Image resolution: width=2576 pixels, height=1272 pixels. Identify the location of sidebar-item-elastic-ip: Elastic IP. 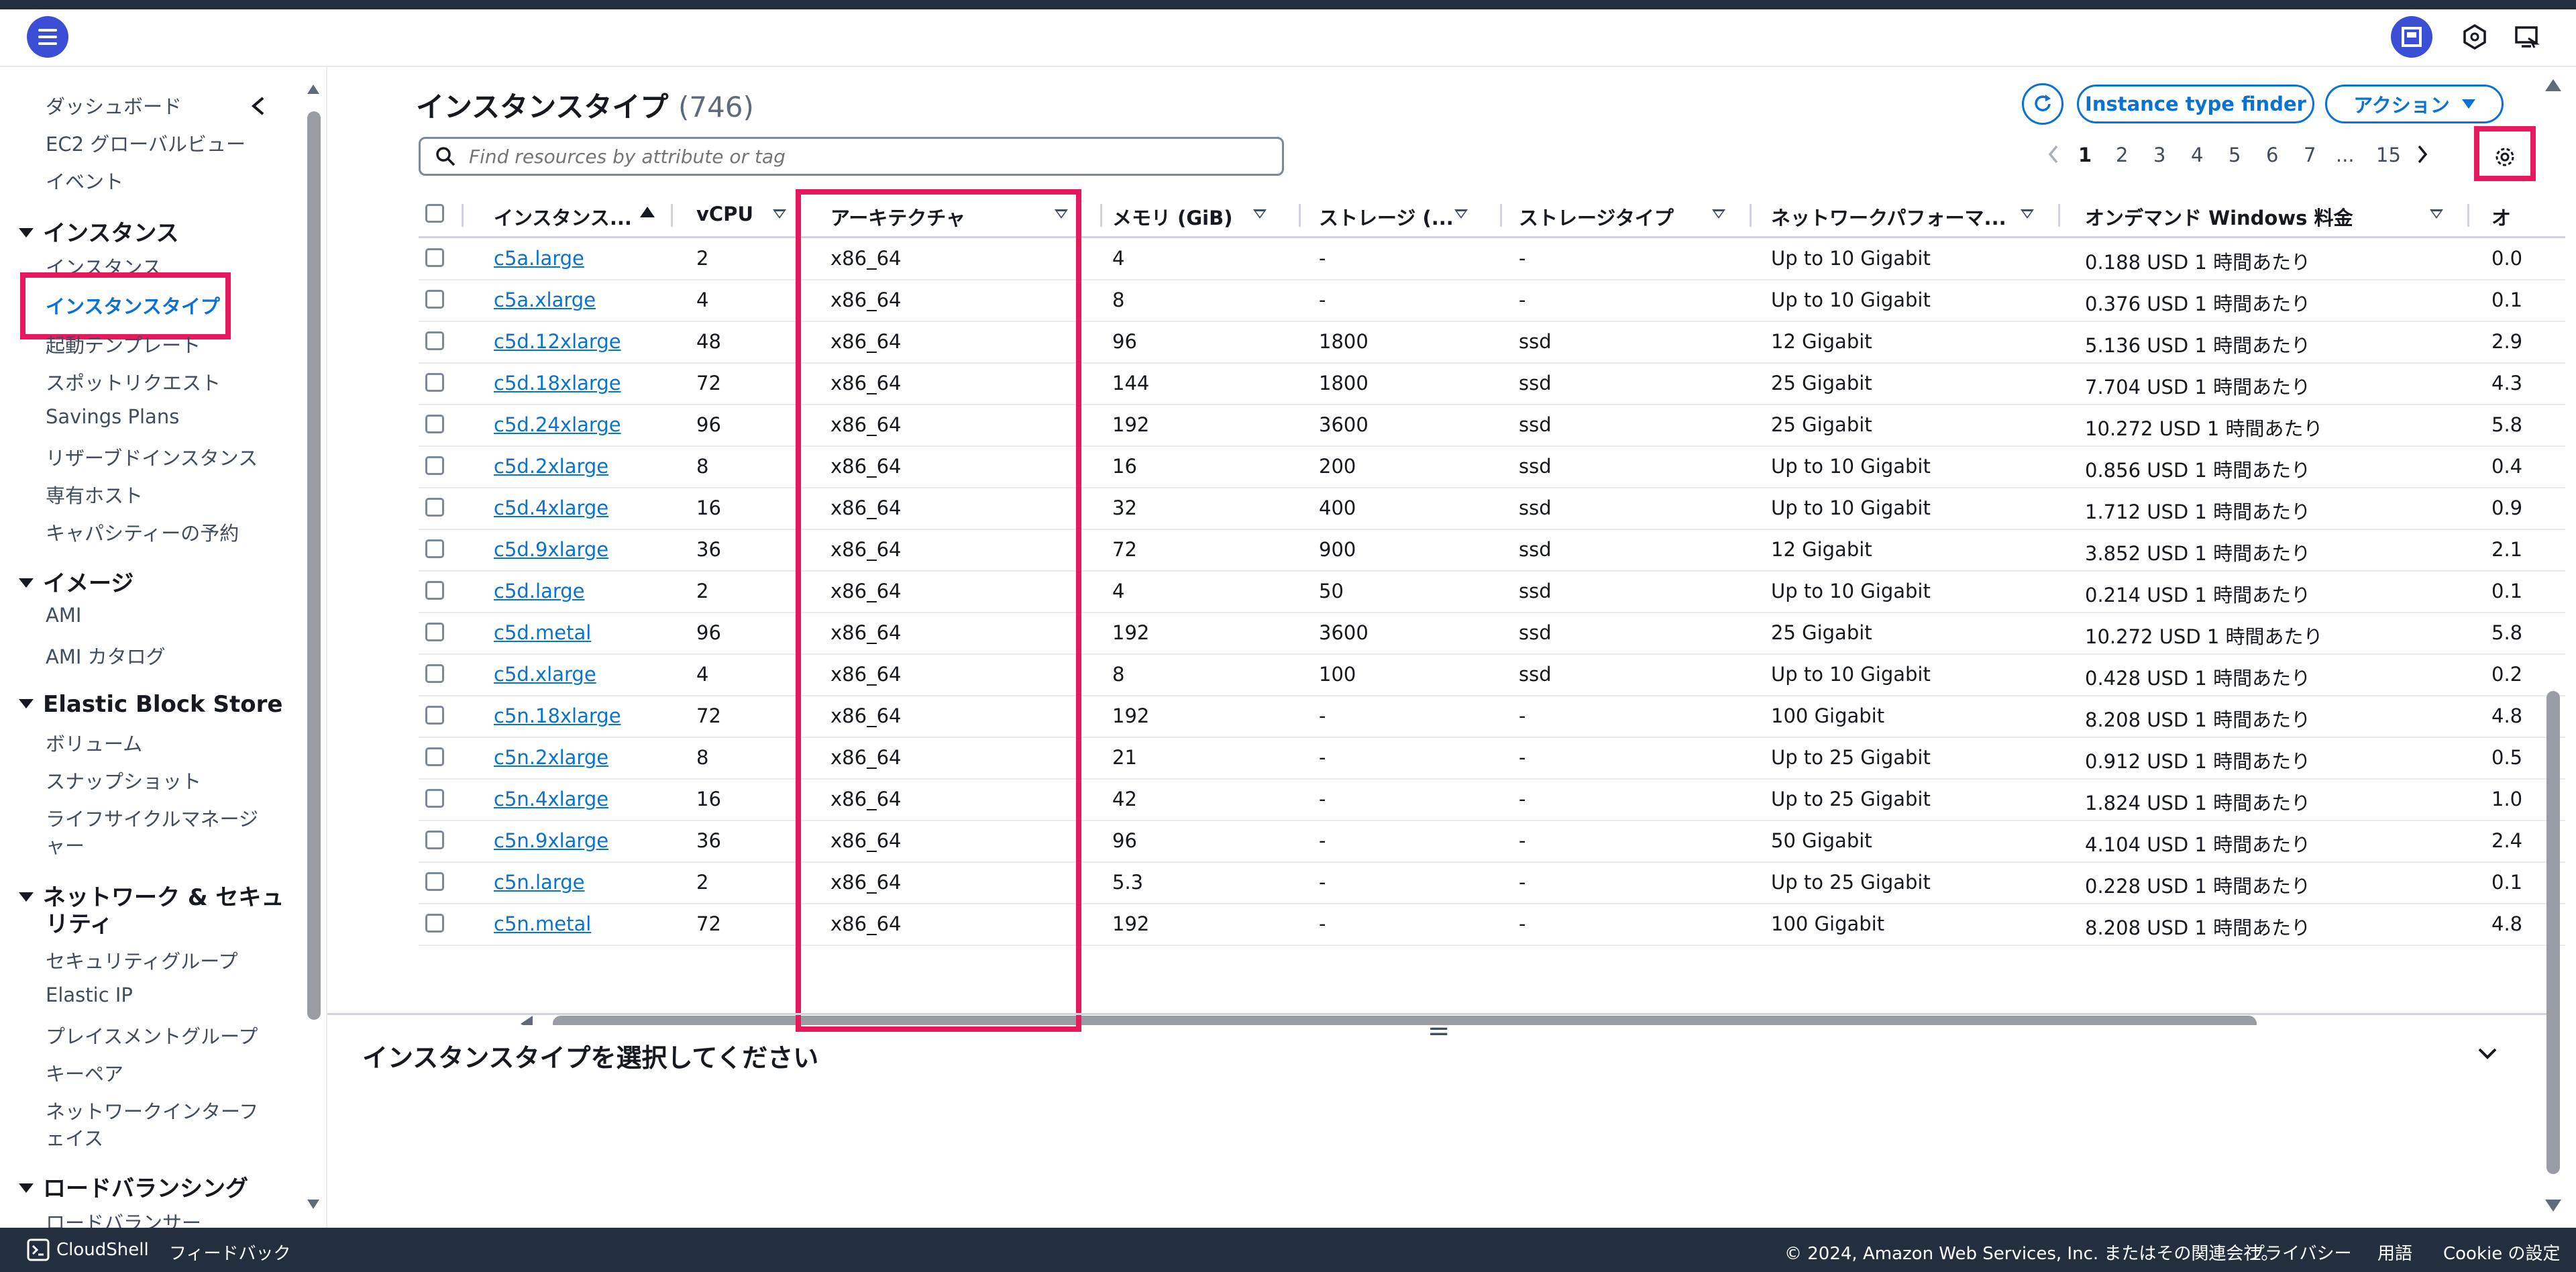
(89, 995).